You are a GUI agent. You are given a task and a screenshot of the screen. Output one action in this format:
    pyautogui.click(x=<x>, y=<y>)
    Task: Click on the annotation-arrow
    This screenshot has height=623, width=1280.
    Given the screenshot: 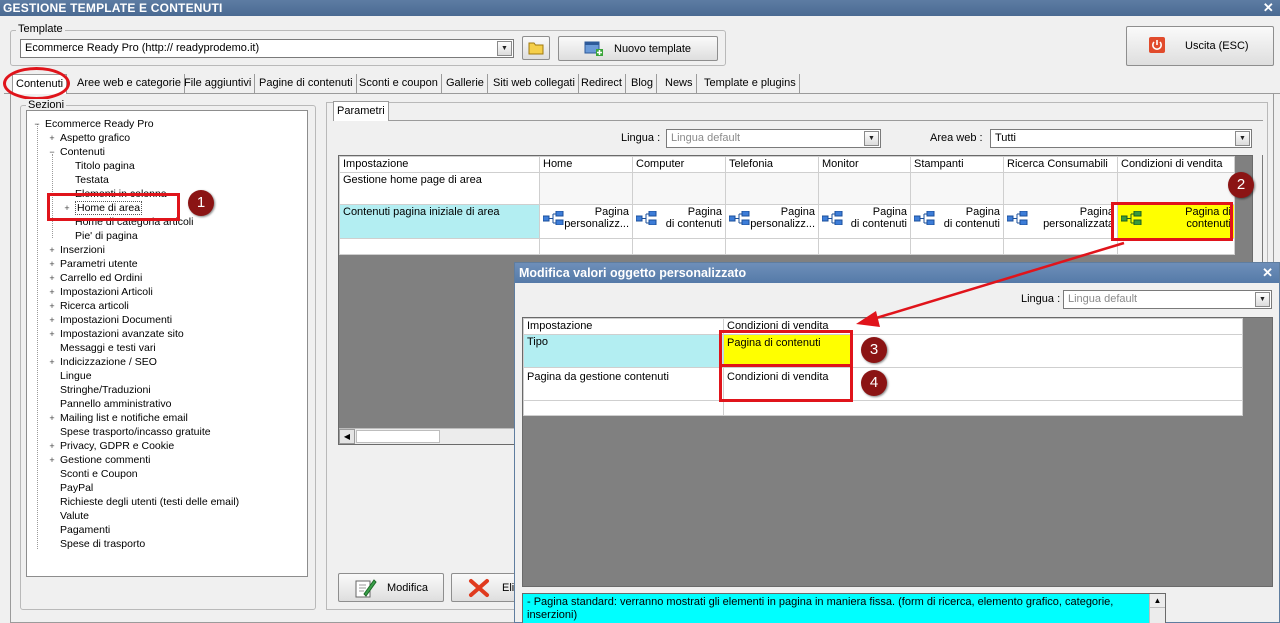 What is the action you would take?
    pyautogui.click(x=990, y=284)
    